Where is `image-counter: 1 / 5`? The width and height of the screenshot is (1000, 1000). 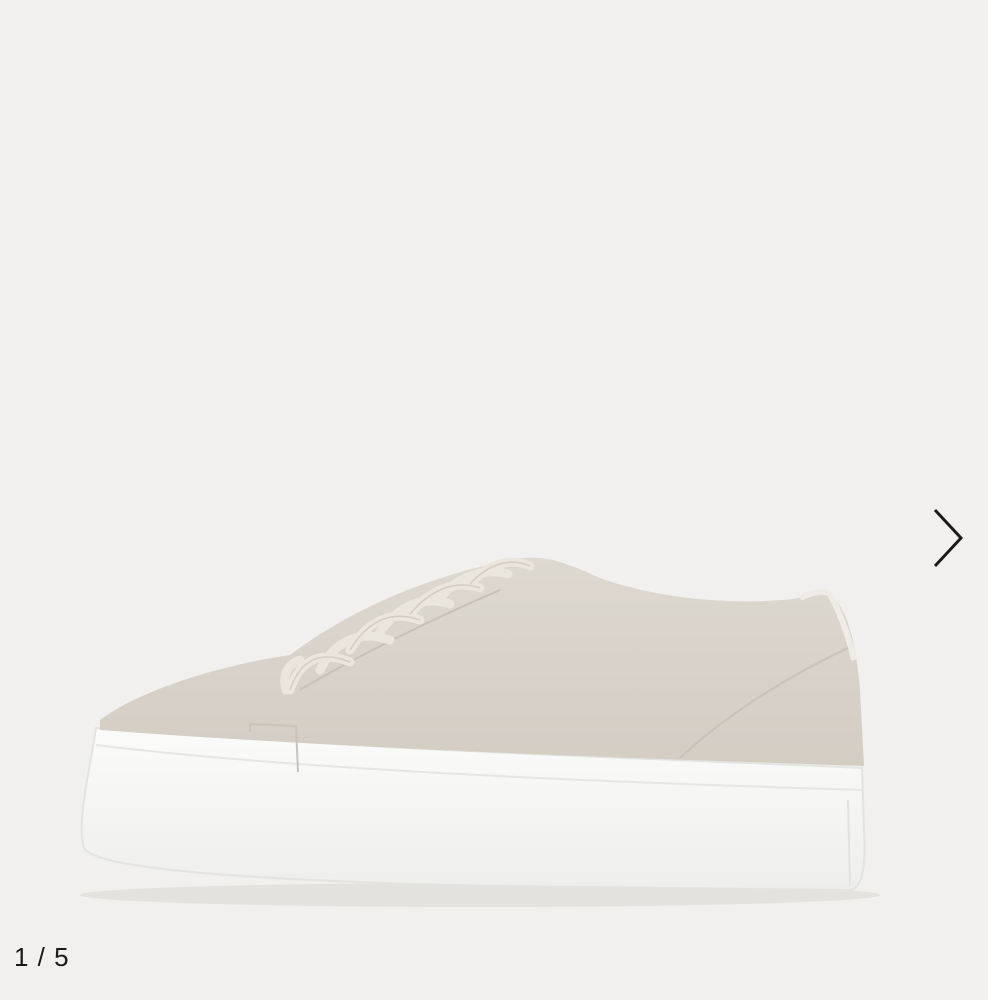
image-counter: 1 / 5 is located at coordinates (42, 957).